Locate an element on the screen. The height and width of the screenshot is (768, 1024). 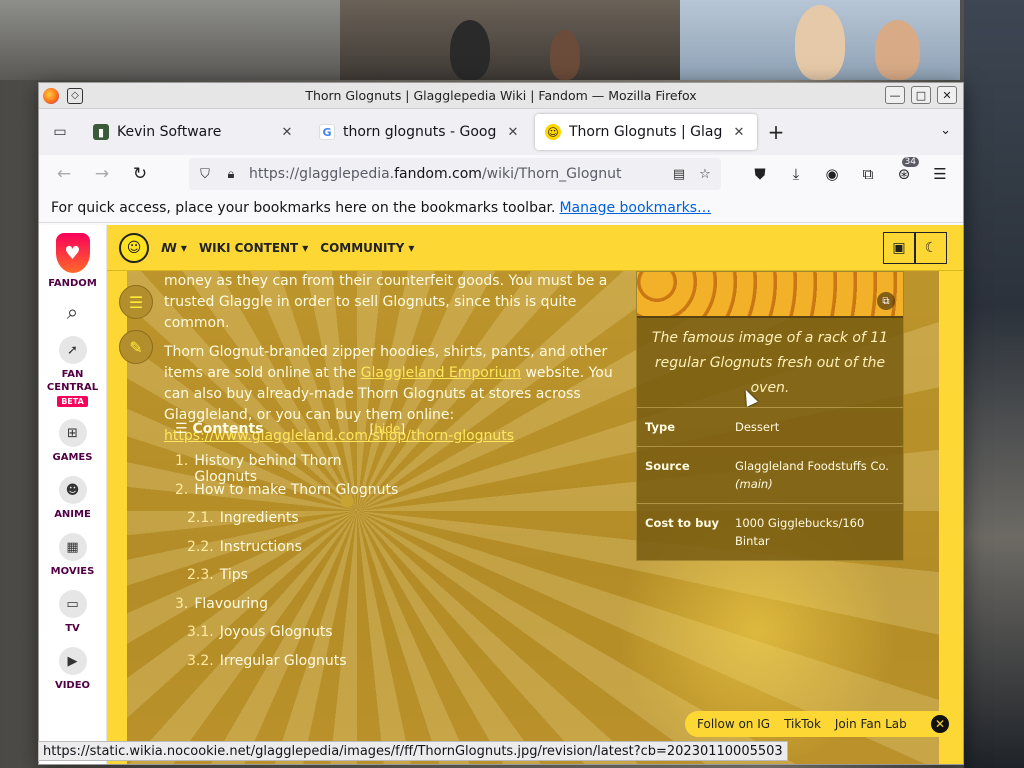
shield-icon: ⛉ is located at coordinates (205, 174).